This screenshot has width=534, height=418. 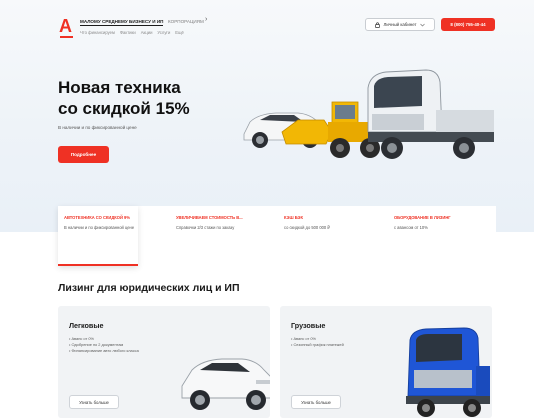 What do you see at coordinates (206, 19) in the screenshot?
I see `chevron-right-icon: ›` at bounding box center [206, 19].